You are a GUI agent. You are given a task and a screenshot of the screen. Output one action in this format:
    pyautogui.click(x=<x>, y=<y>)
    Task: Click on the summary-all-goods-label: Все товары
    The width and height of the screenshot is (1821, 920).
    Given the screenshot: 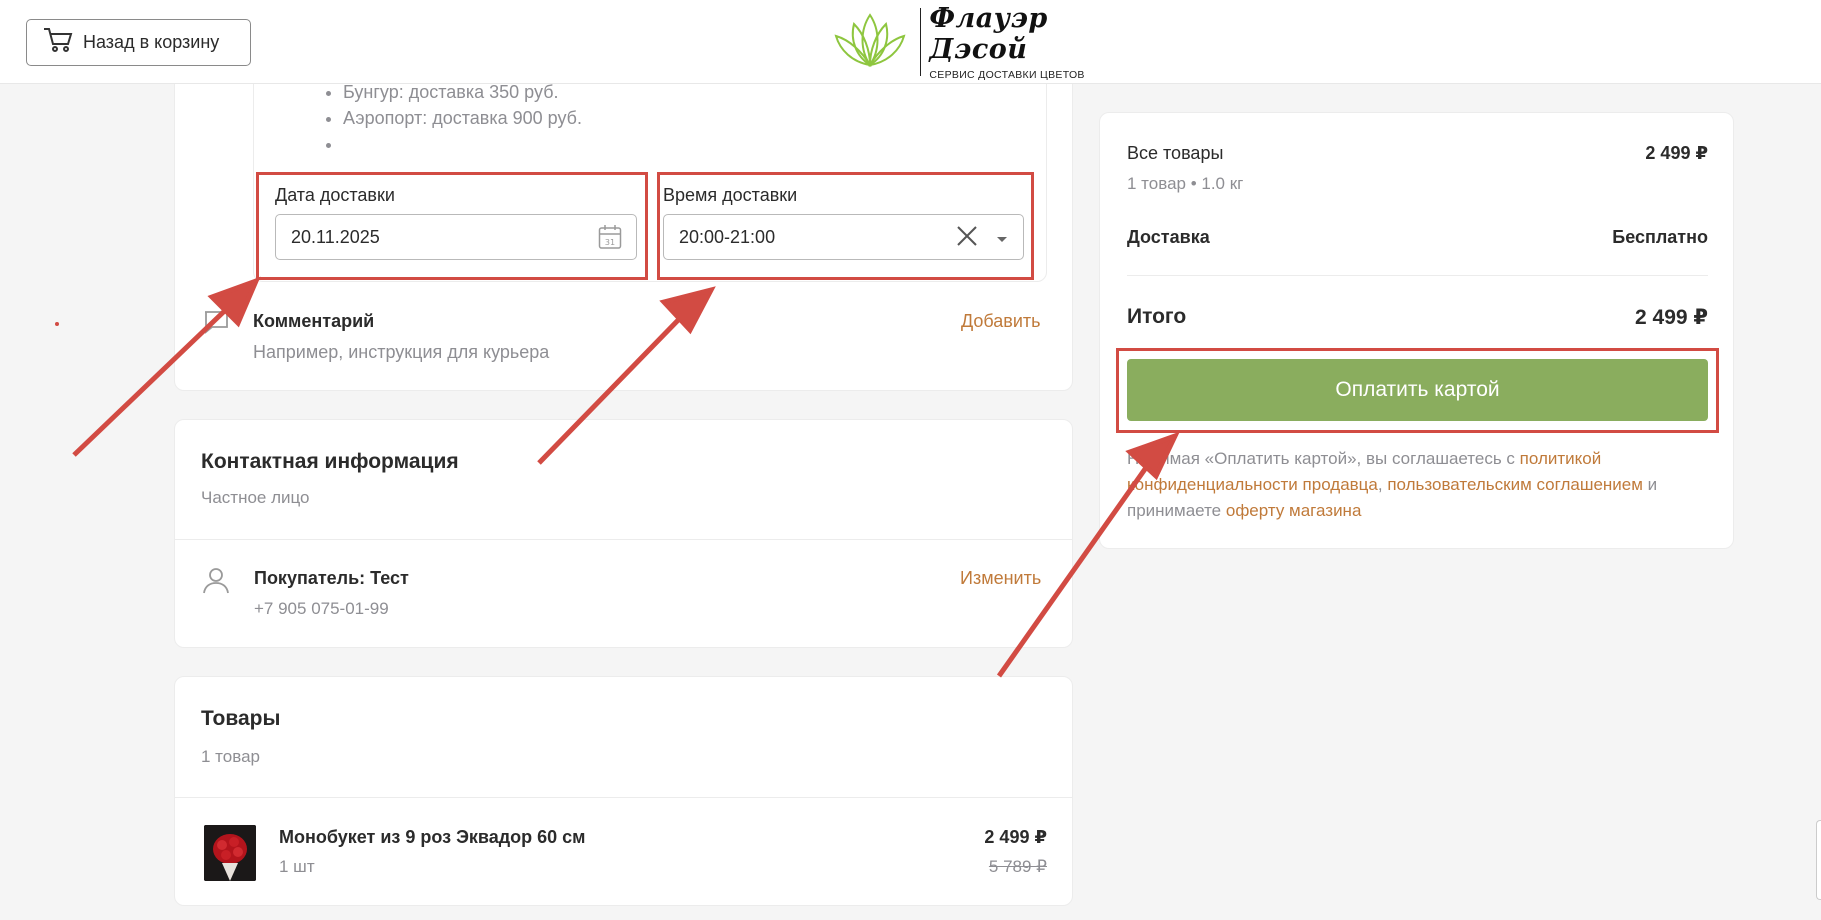 What is the action you would take?
    pyautogui.click(x=1175, y=153)
    